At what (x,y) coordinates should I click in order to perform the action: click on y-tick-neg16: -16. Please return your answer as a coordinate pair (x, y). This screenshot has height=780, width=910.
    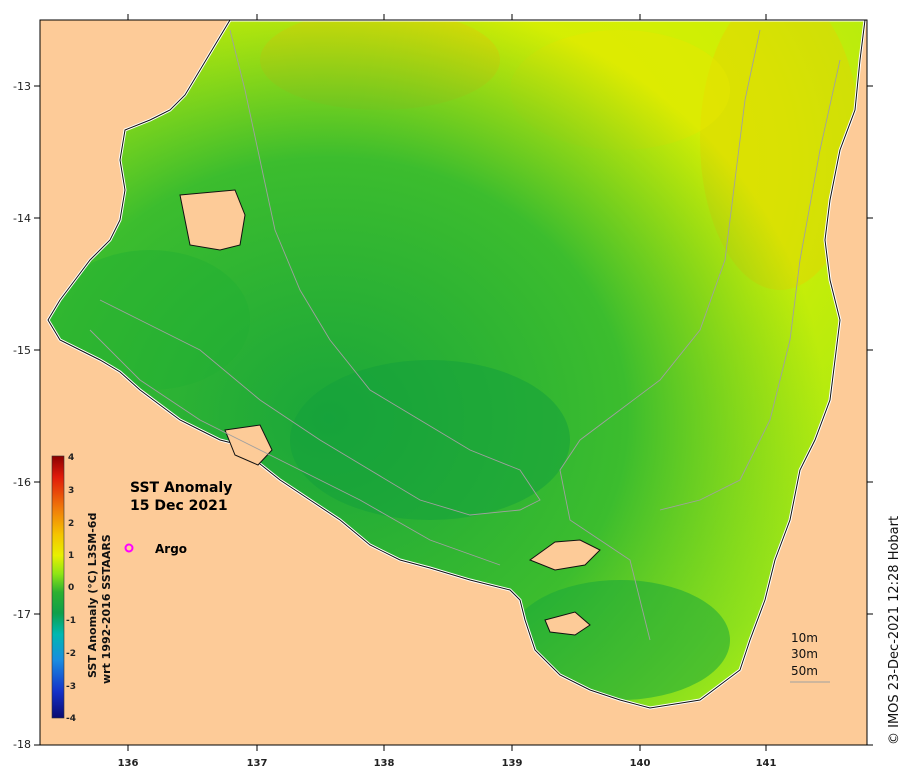
    Looking at the image, I should click on (22, 482).